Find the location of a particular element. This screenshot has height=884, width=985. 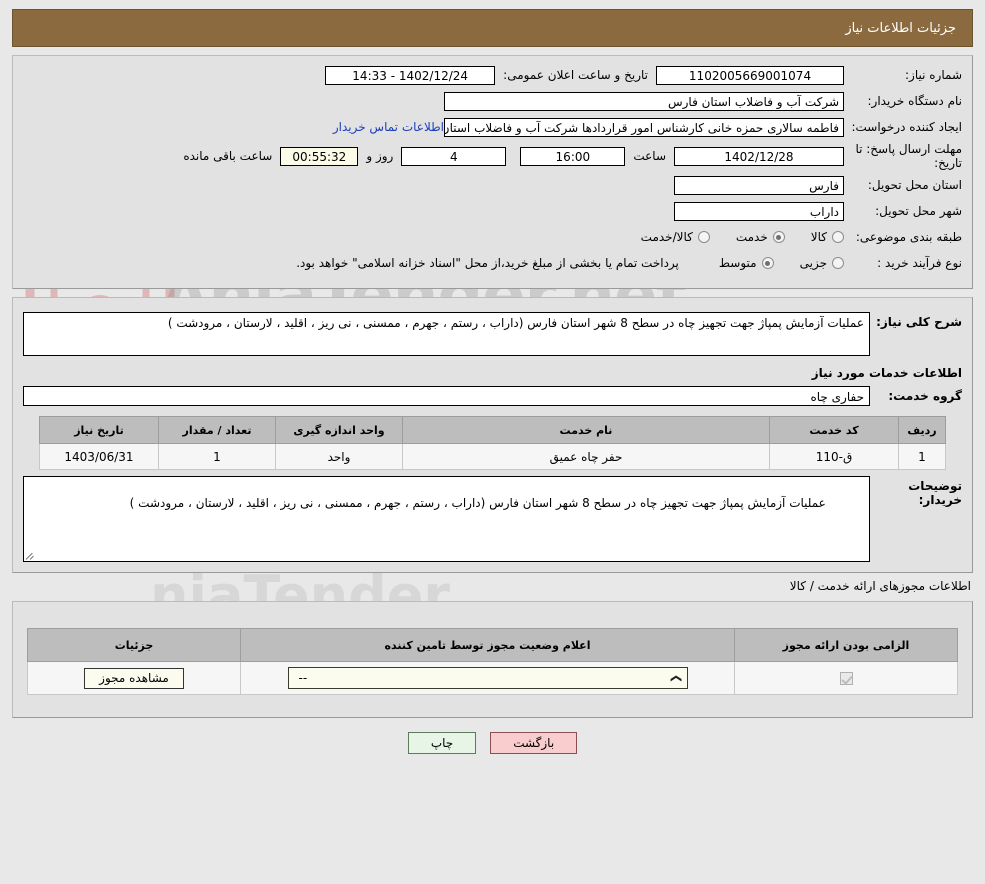

cell-service-name: حفر چاه عمیق is located at coordinates (586, 456).